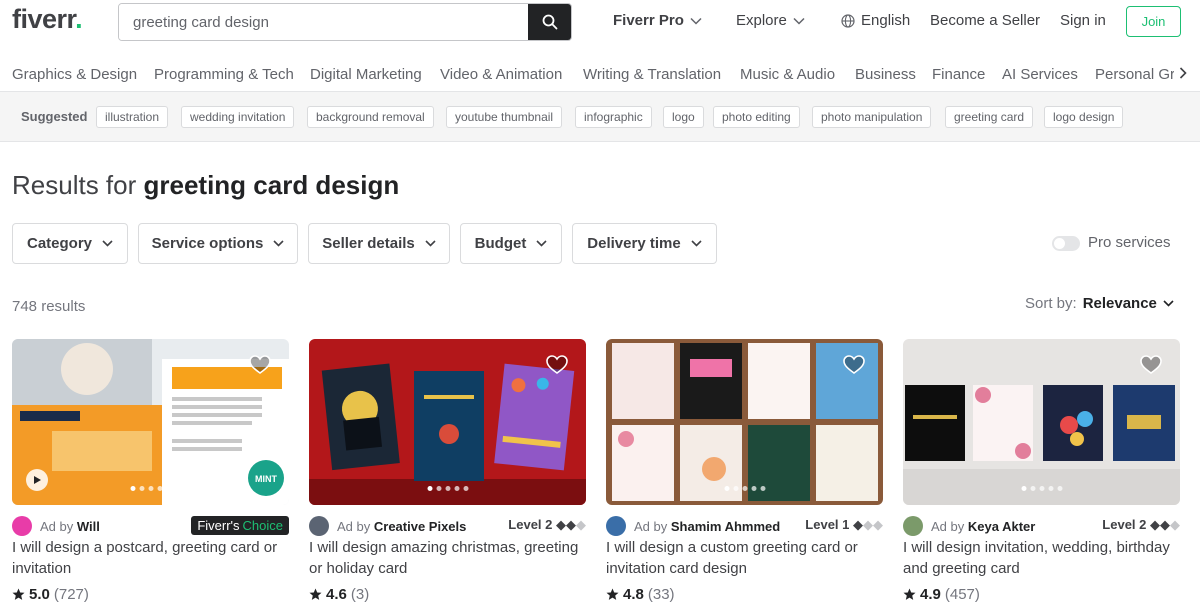 The image size is (1200, 613). I want to click on gig-rating: 4.9 (457), so click(941, 594).